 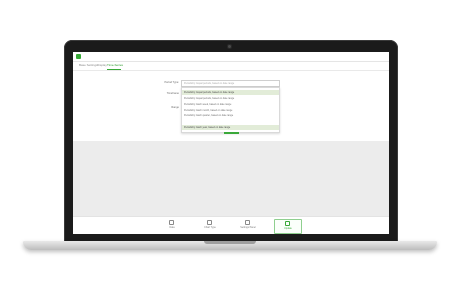 What do you see at coordinates (229, 46) in the screenshot?
I see `webcam-icon` at bounding box center [229, 46].